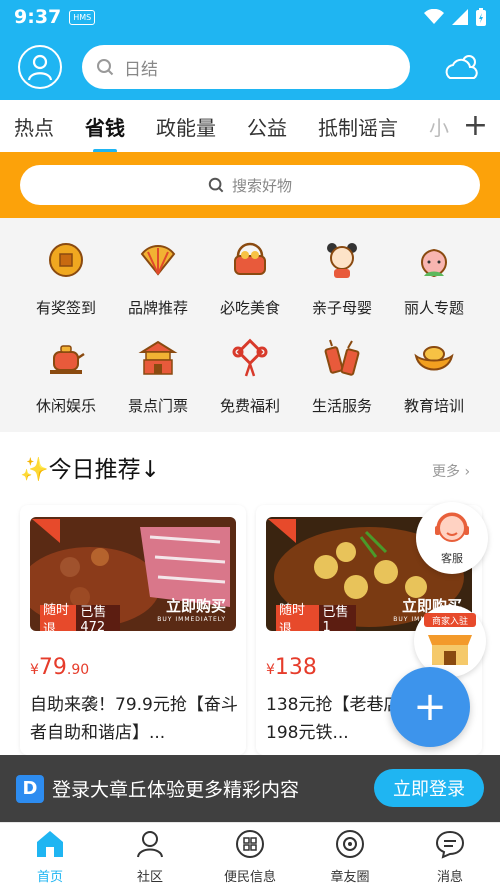 This screenshot has height=888, width=500. What do you see at coordinates (452, 558) in the screenshot?
I see `service-label: 客服` at bounding box center [452, 558].